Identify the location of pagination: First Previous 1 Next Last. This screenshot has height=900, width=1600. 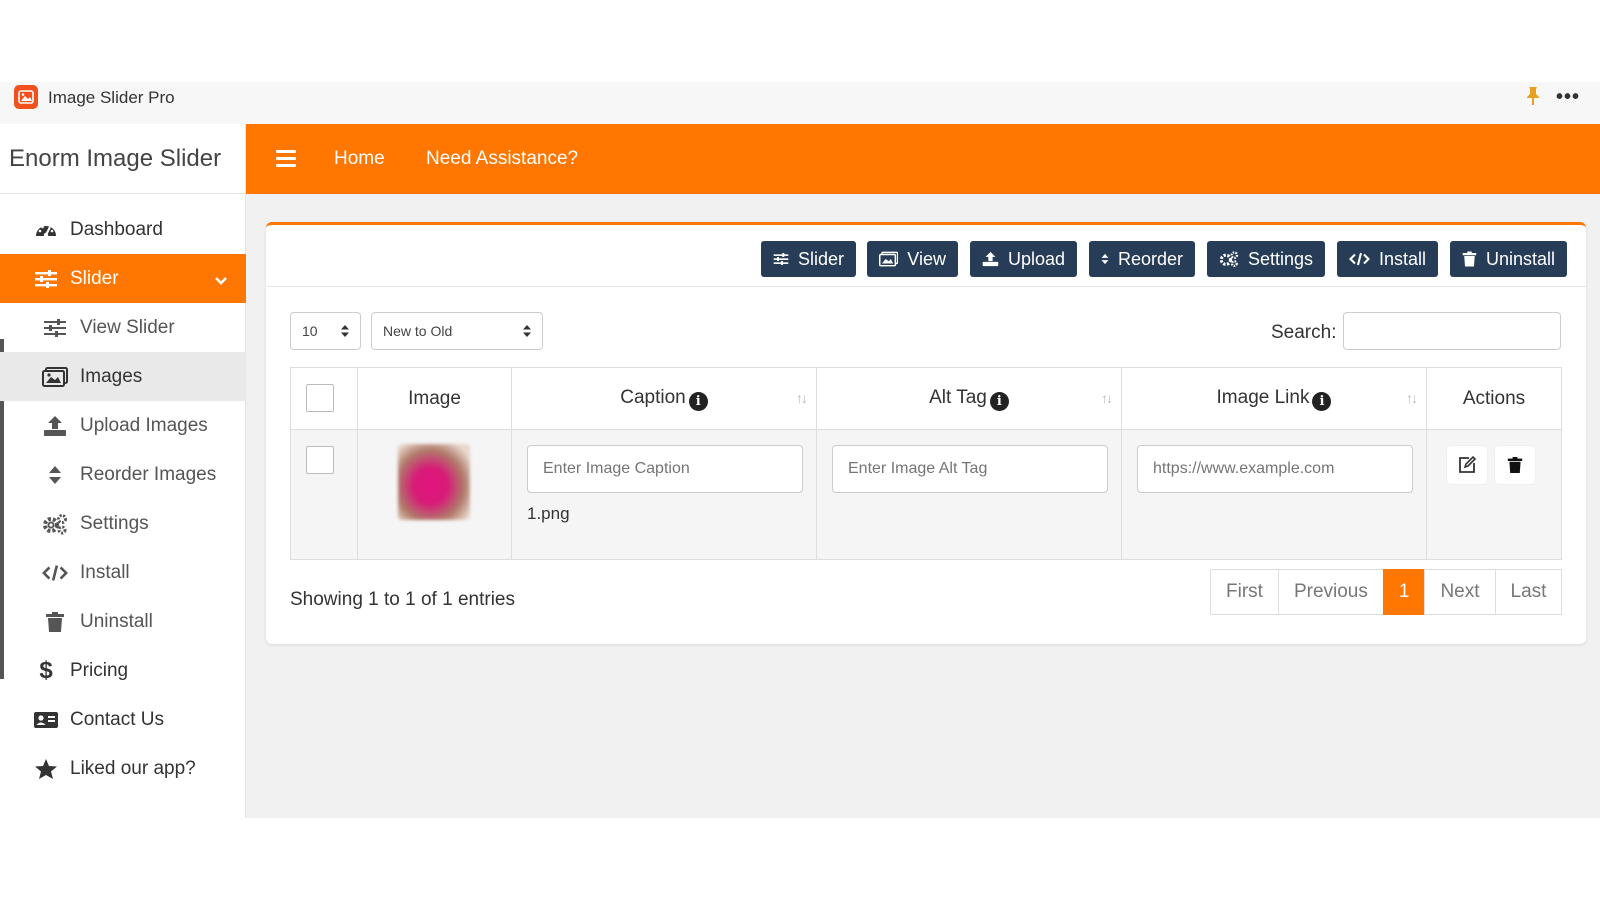
(1386, 592).